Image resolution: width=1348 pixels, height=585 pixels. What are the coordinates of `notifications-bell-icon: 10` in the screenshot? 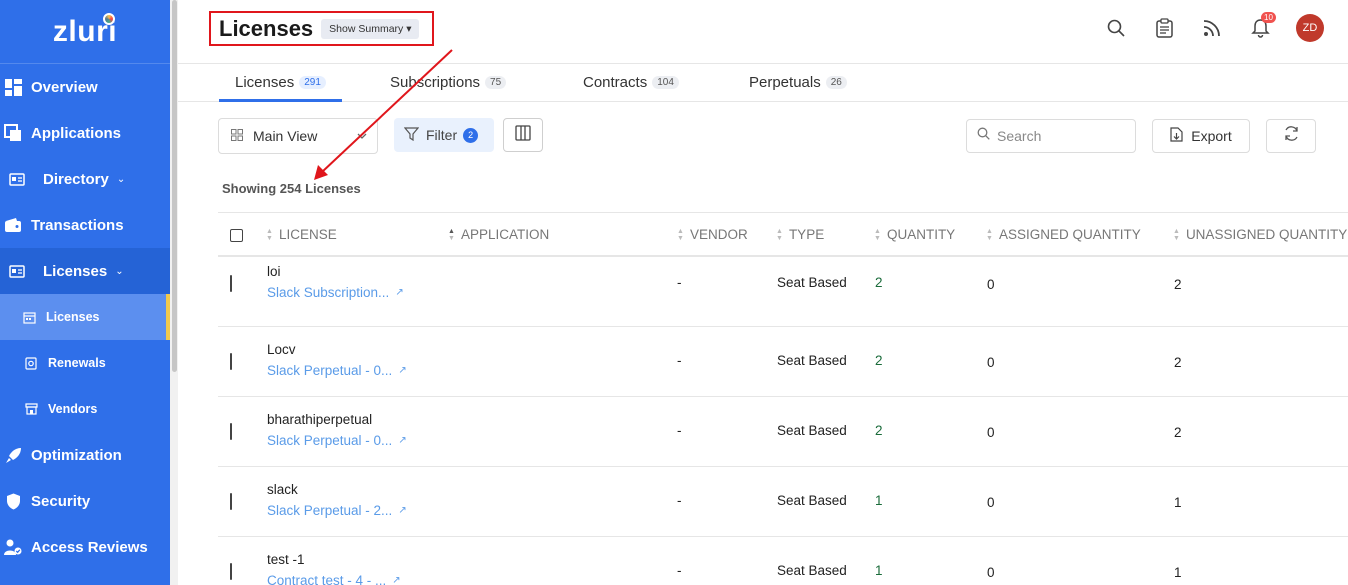 It's located at (1262, 26).